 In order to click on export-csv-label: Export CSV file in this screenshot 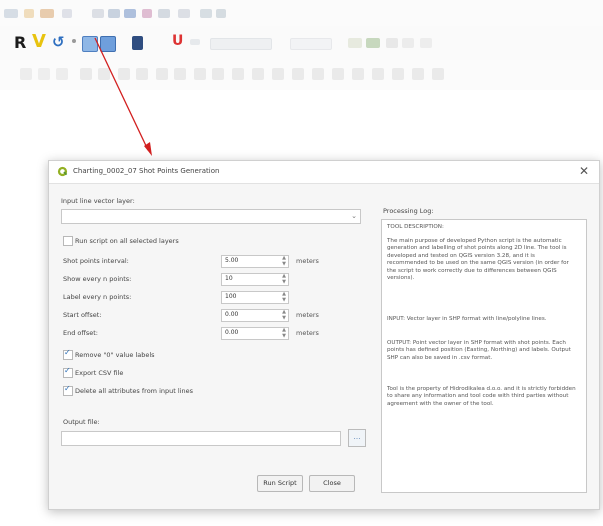, I will do `click(99, 373)`.